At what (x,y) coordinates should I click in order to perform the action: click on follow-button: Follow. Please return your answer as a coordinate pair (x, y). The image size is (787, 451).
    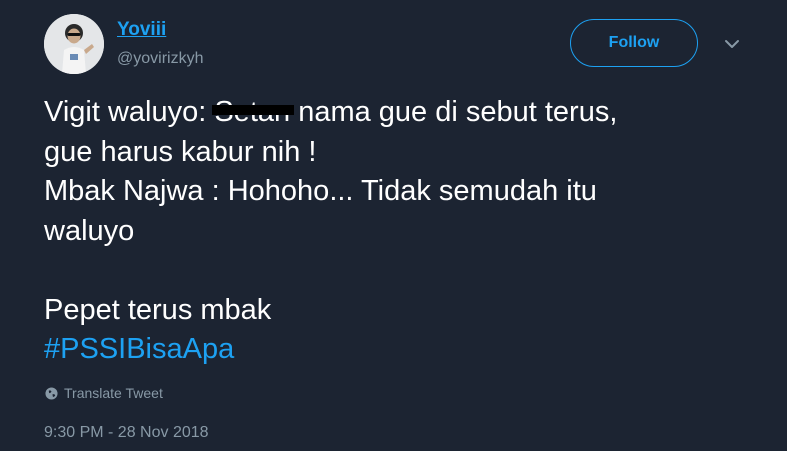
    Looking at the image, I should click on (634, 43).